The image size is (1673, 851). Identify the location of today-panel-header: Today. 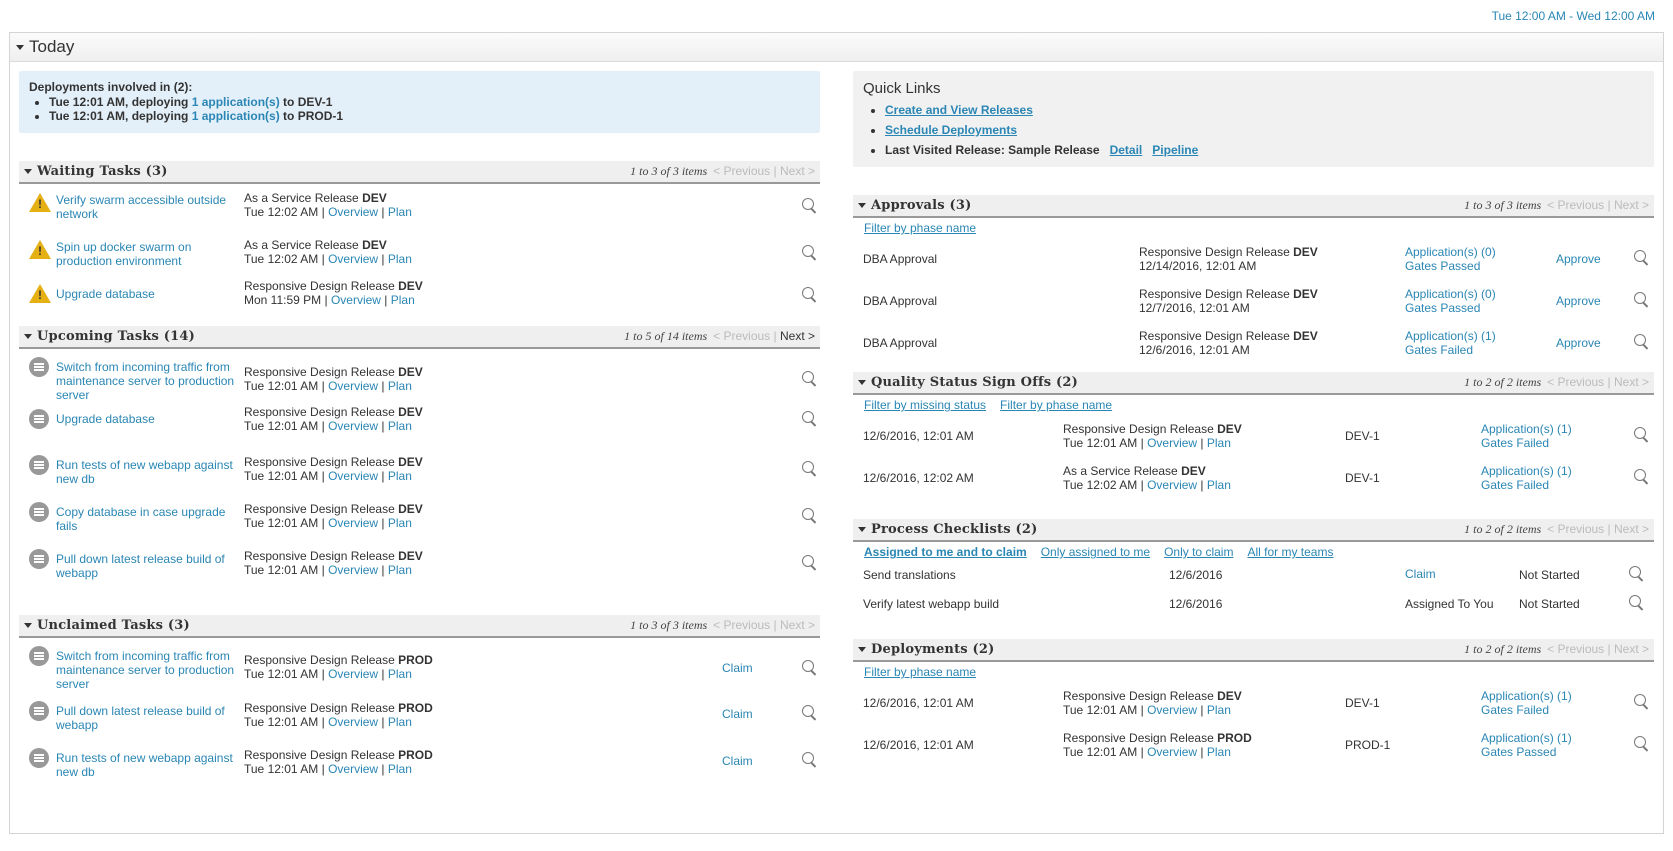
(836, 47).